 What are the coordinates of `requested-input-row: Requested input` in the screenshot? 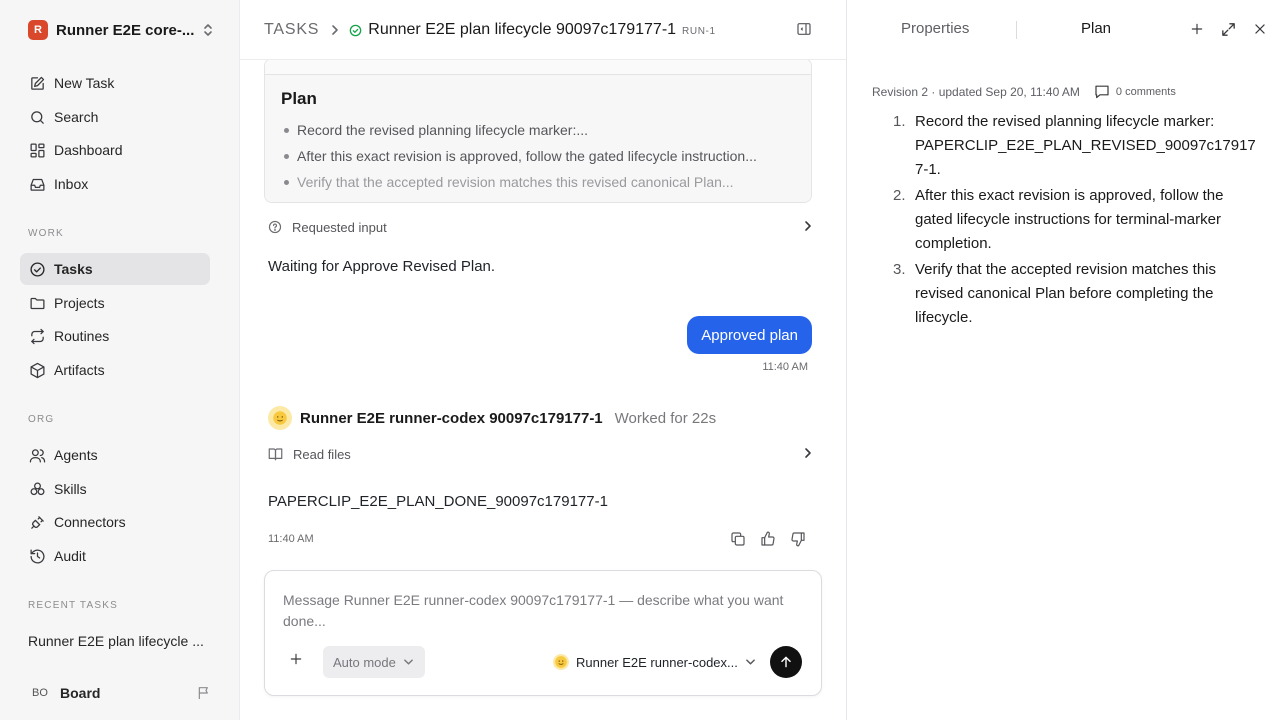 It's located at (540, 227).